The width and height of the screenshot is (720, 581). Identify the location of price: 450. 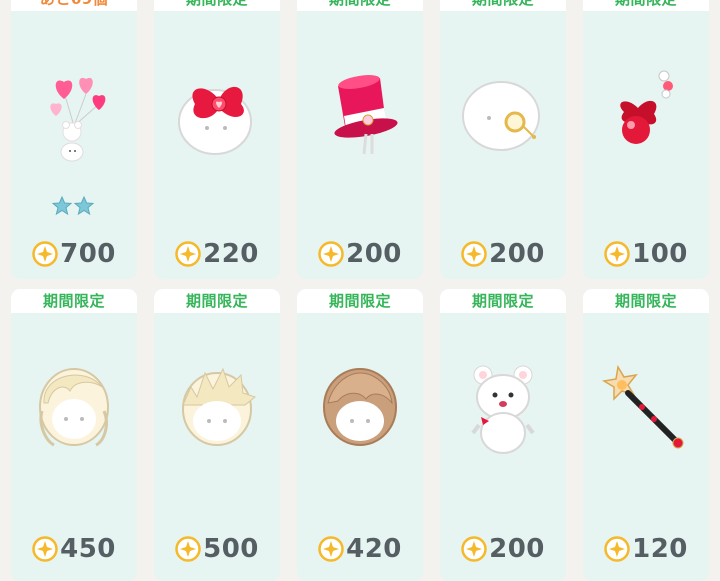
(74, 549).